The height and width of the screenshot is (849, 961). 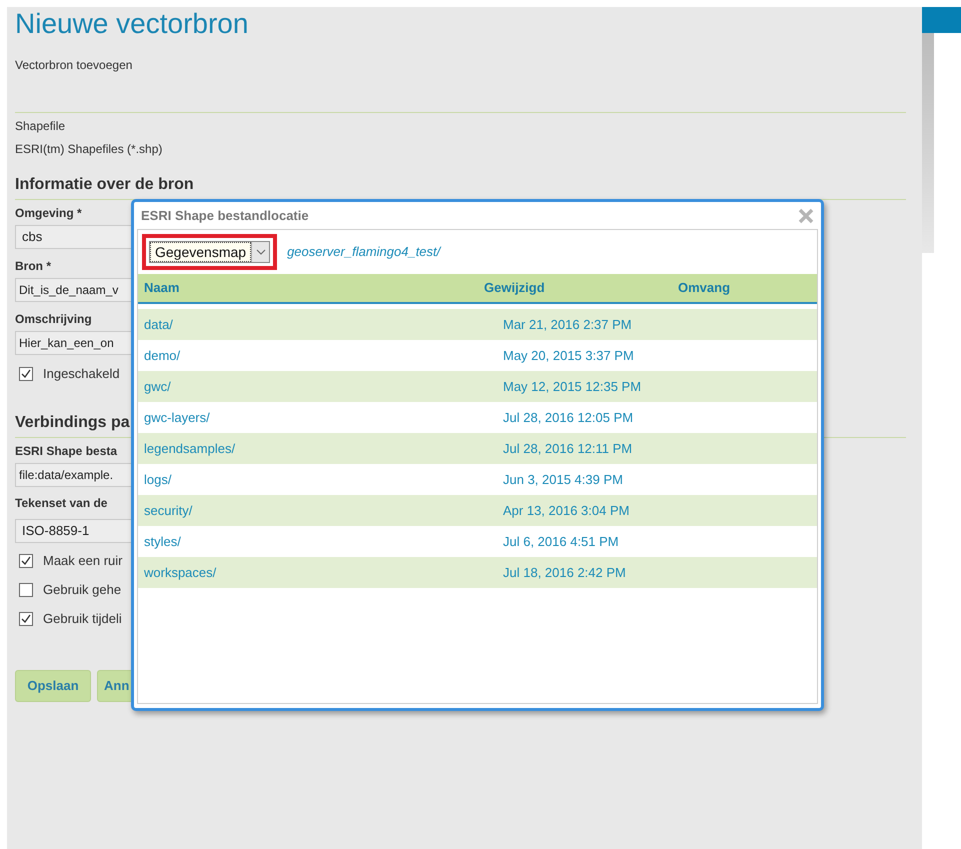 I want to click on page-title: Nieuwe vectorbron, so click(x=132, y=24).